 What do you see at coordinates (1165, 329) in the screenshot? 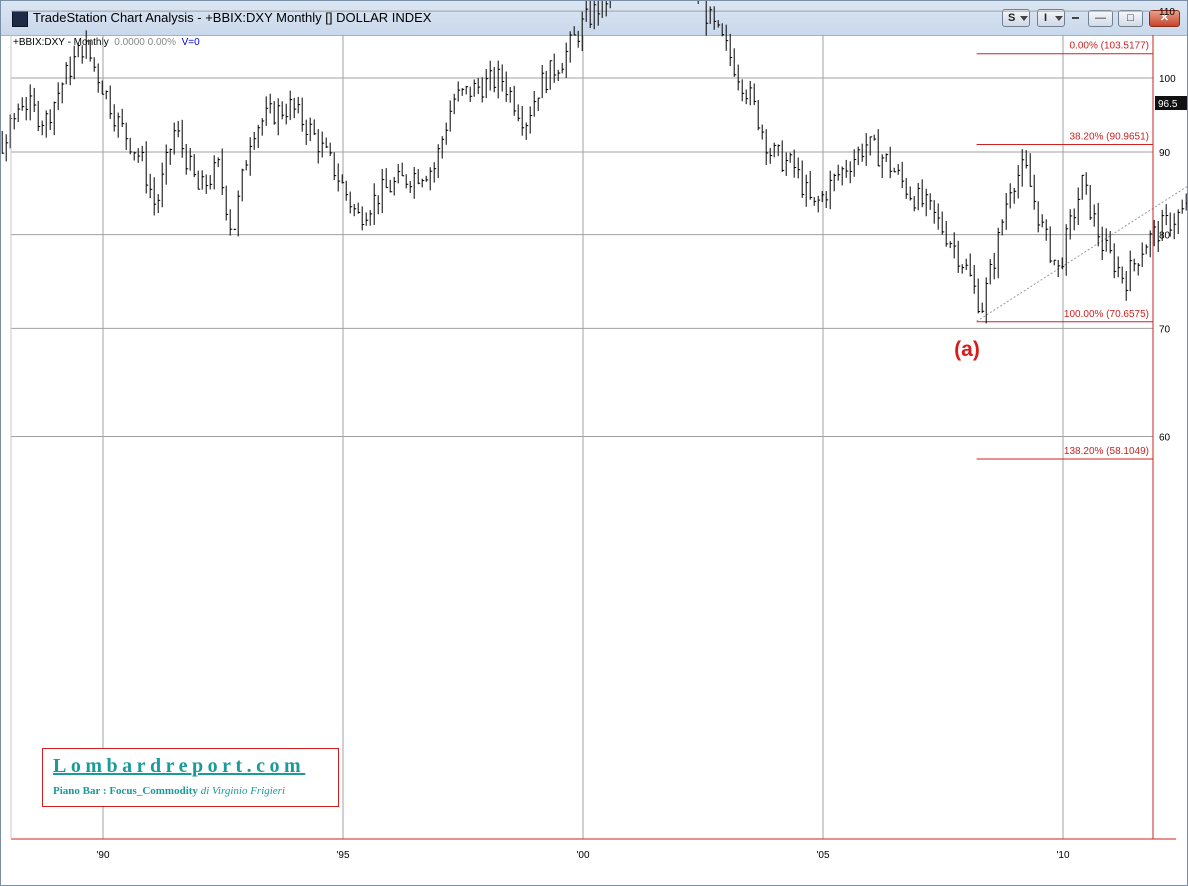
I see `y-tick-label: 70` at bounding box center [1165, 329].